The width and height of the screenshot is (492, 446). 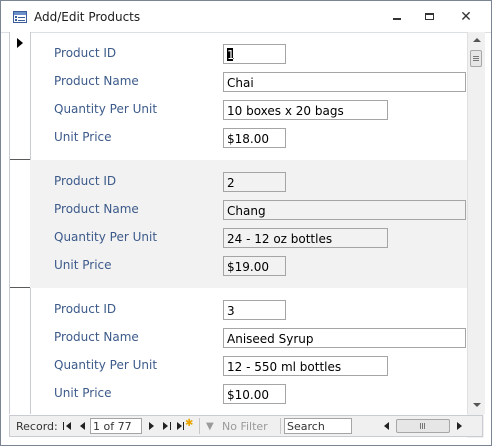 I want to click on new-record-icon, so click(x=179, y=426).